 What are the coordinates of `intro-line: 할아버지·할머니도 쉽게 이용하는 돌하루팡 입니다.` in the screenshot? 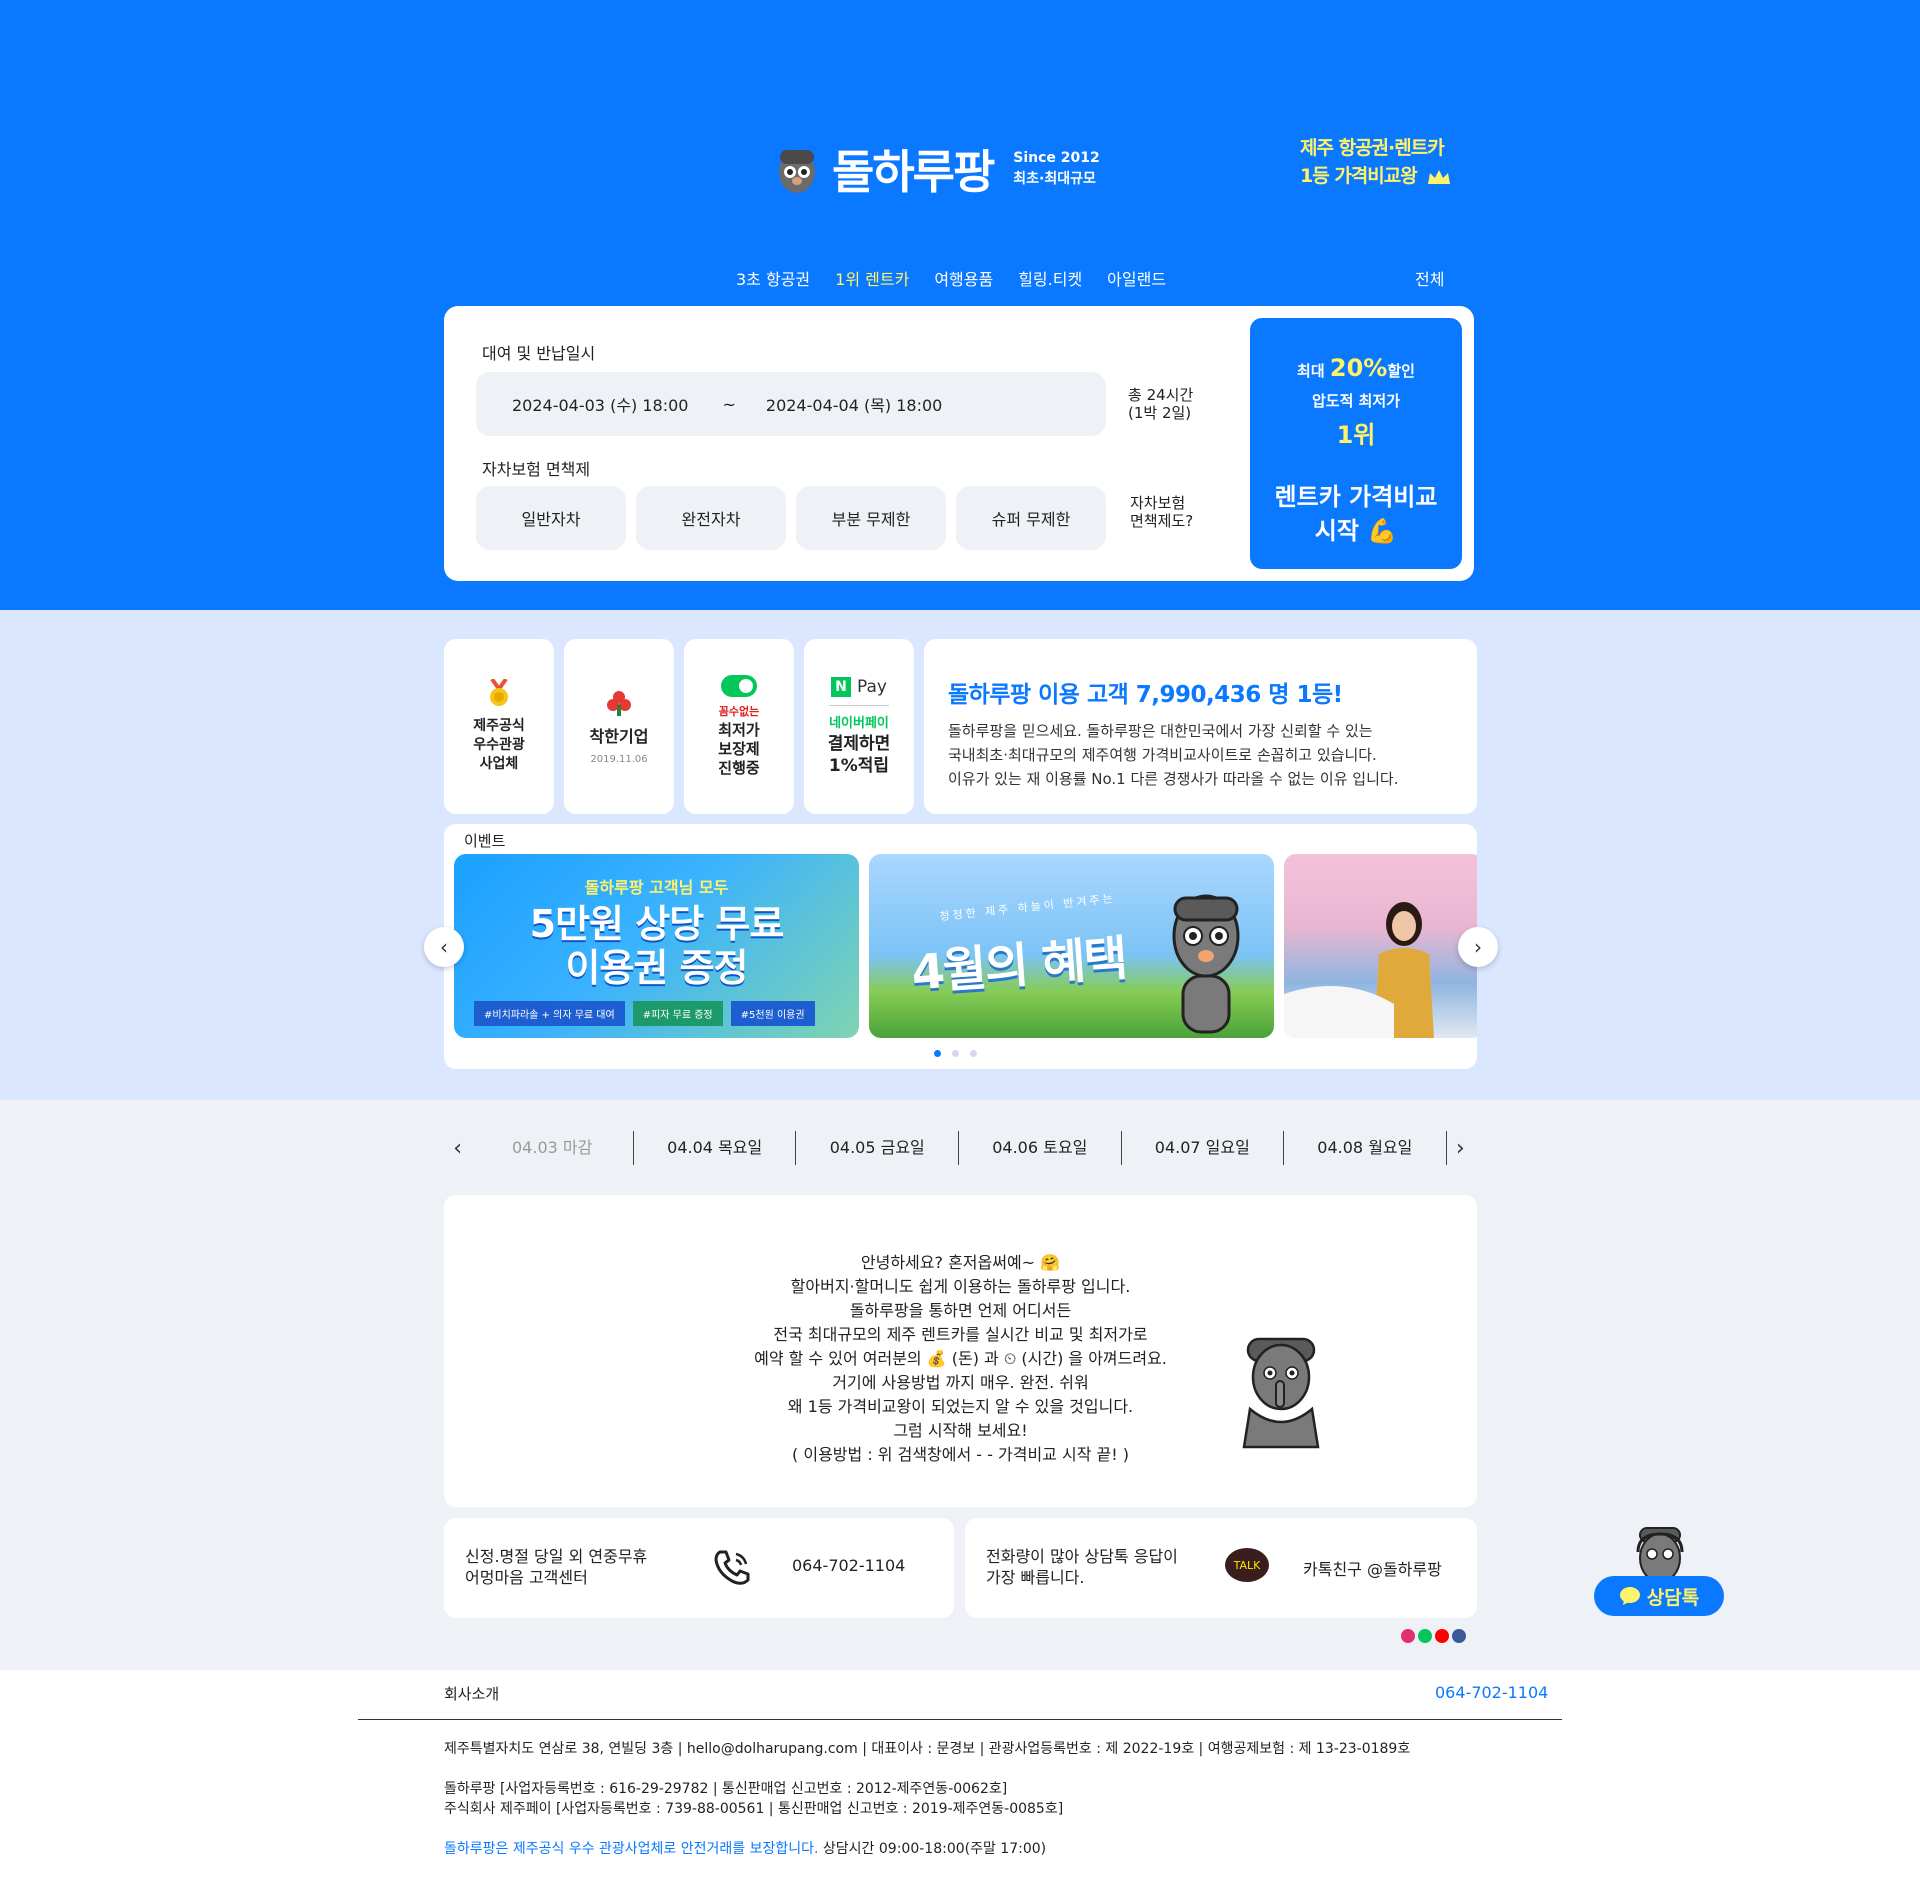 It's located at (960, 1286).